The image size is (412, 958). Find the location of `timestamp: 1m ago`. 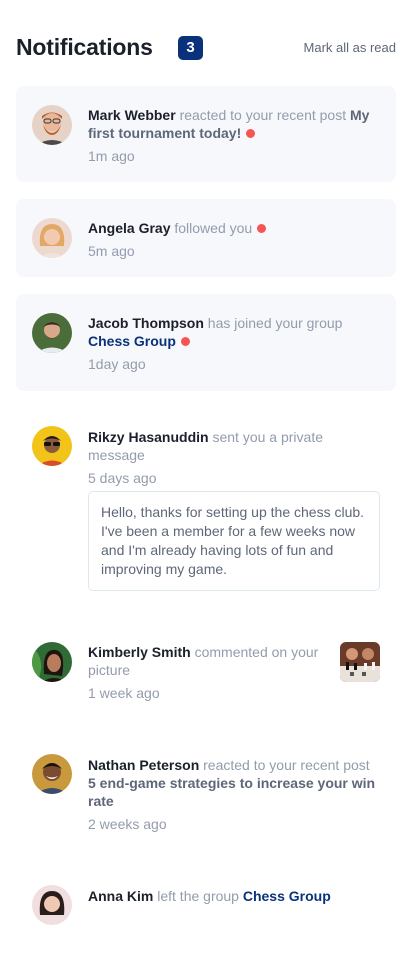

timestamp: 1m ago is located at coordinates (111, 156).